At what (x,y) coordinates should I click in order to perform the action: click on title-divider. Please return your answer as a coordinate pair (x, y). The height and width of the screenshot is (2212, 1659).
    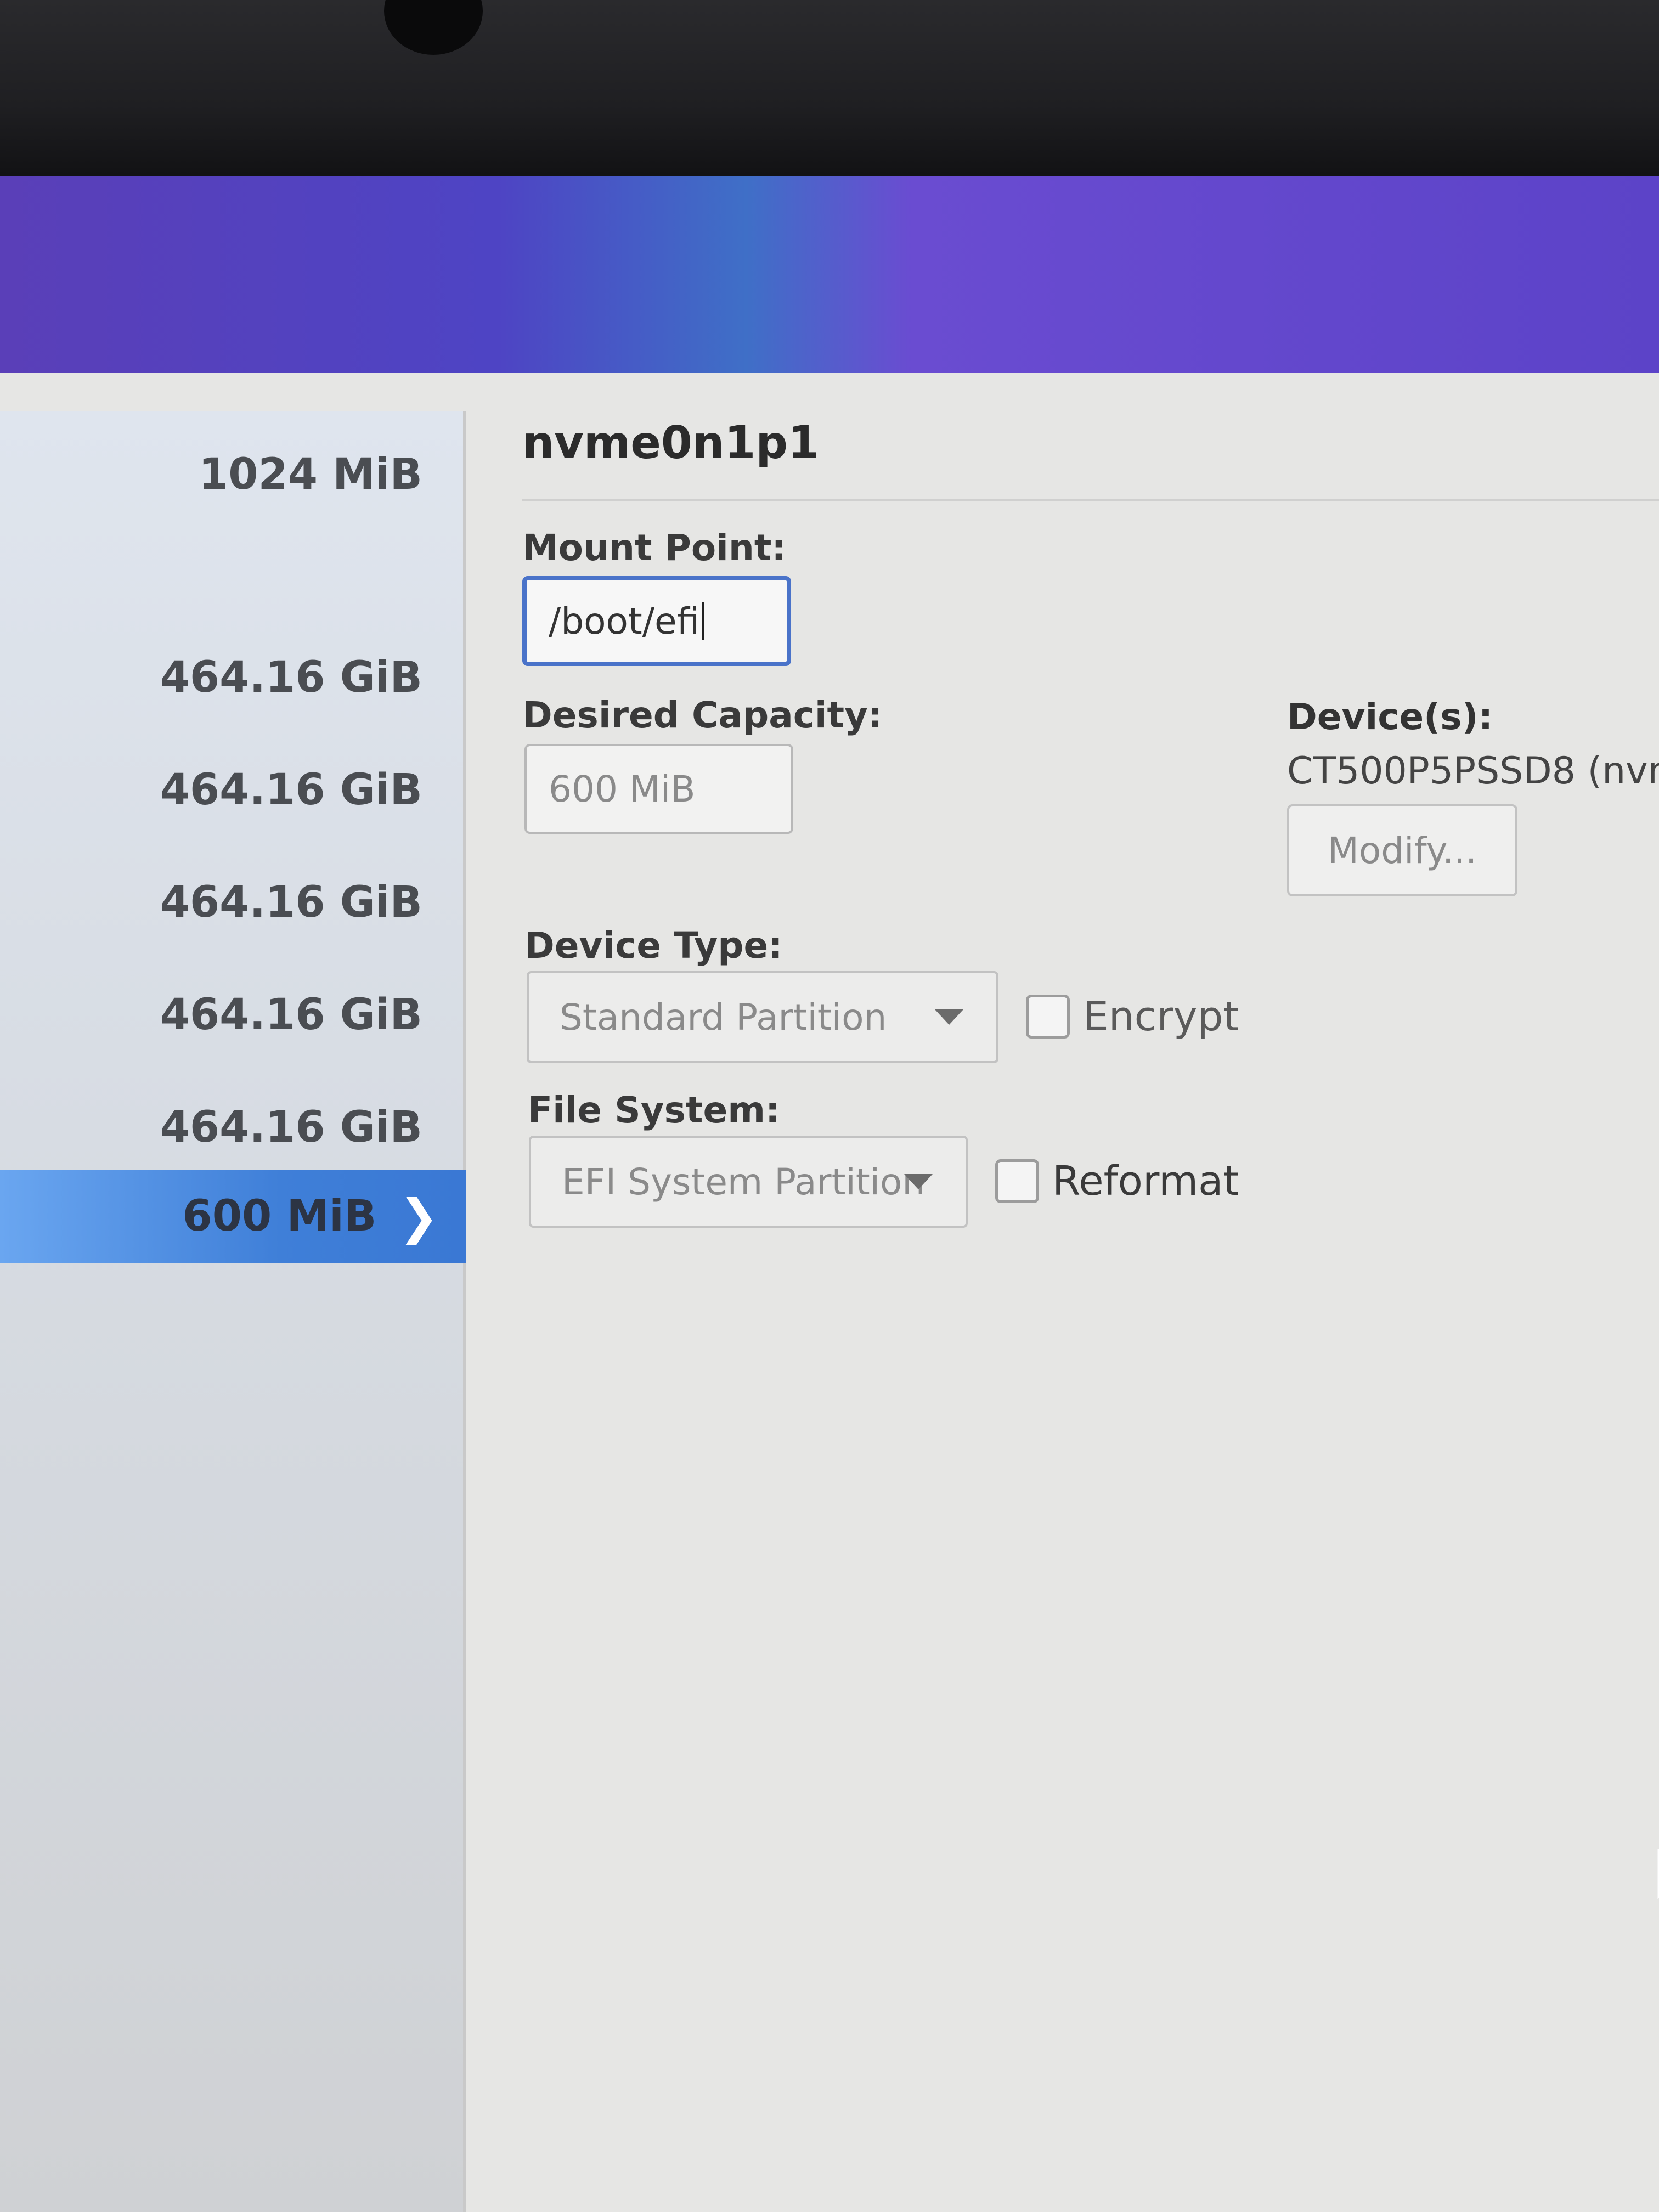
    Looking at the image, I should click on (1090, 500).